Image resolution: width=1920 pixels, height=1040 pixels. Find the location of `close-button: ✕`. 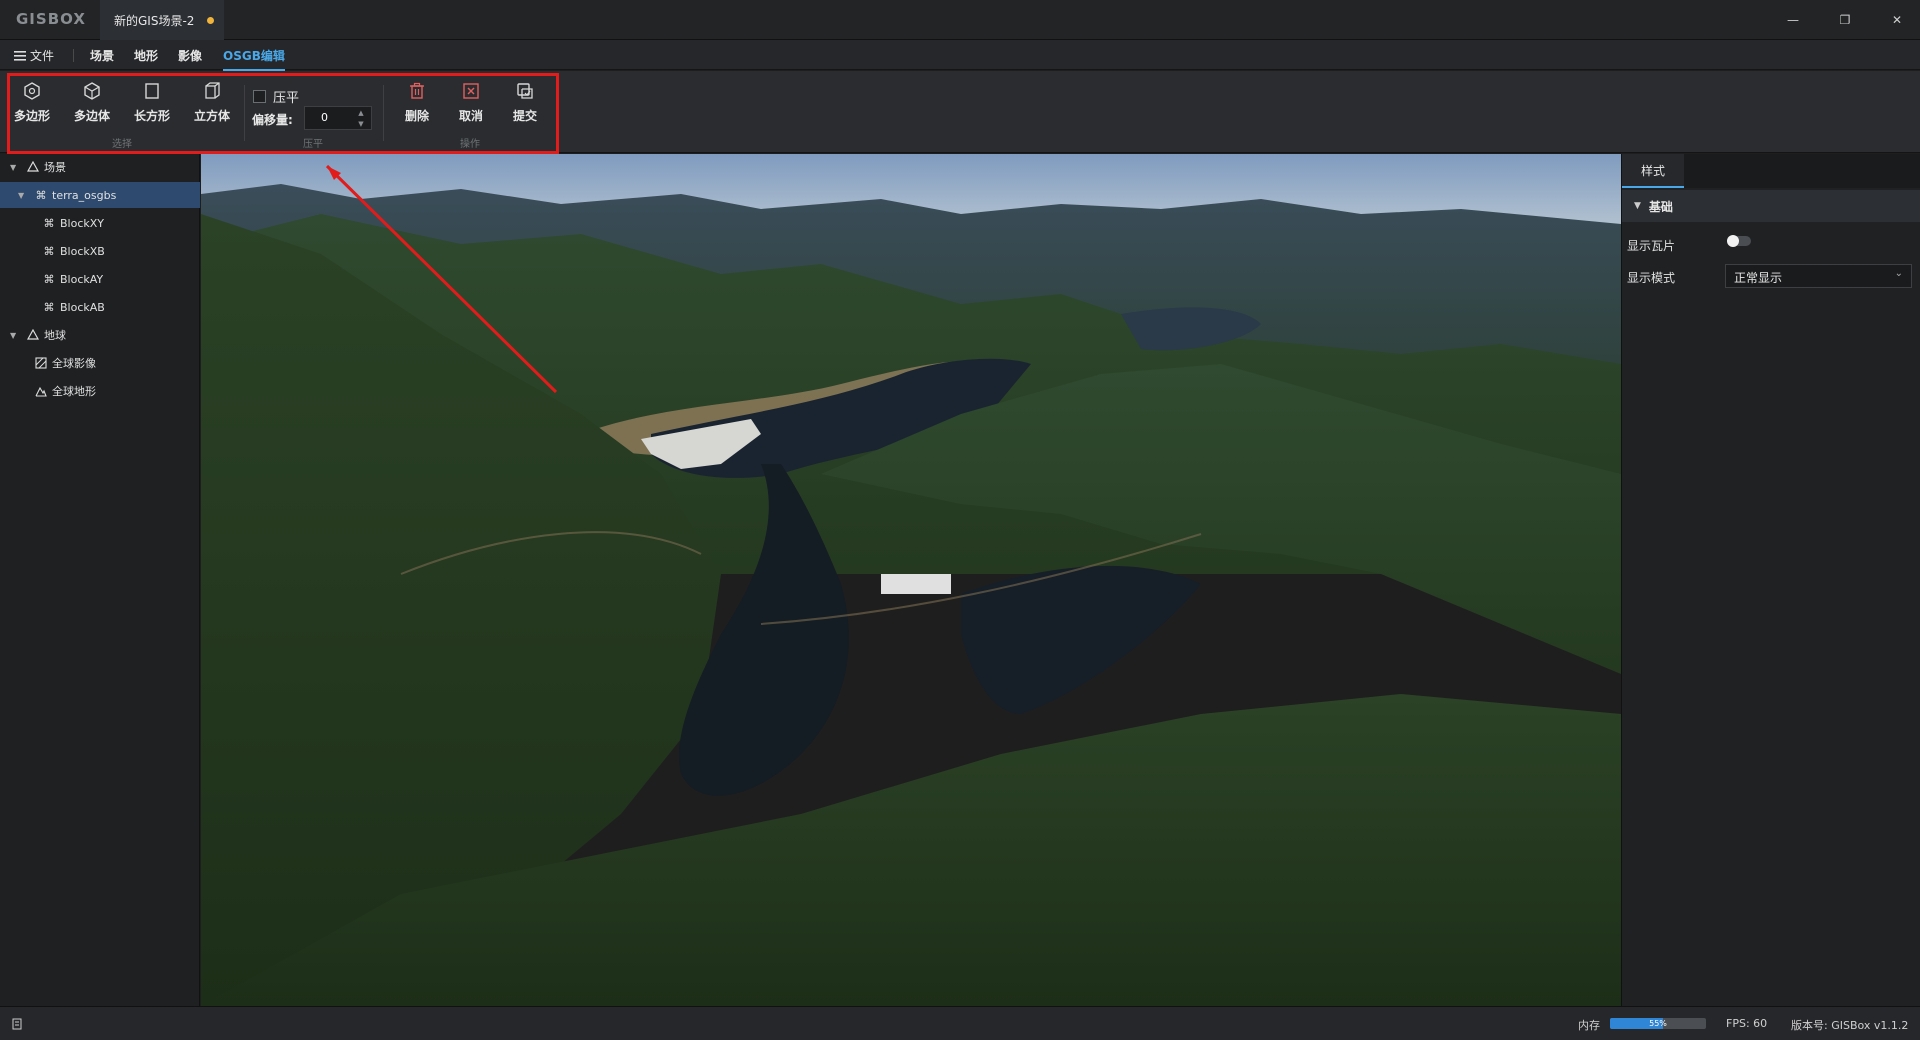

close-button: ✕ is located at coordinates (1897, 20).